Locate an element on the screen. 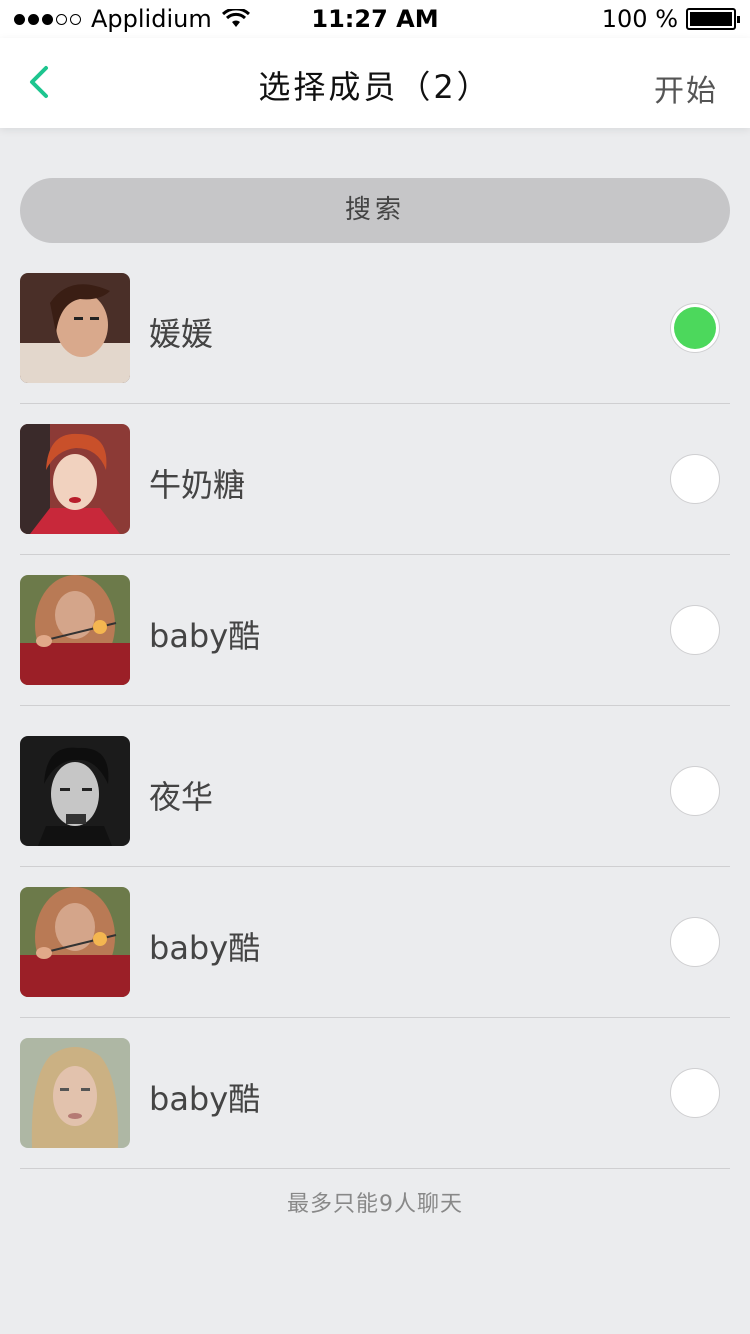 The width and height of the screenshot is (750, 1334). start-button: 开始 is located at coordinates (686, 88).